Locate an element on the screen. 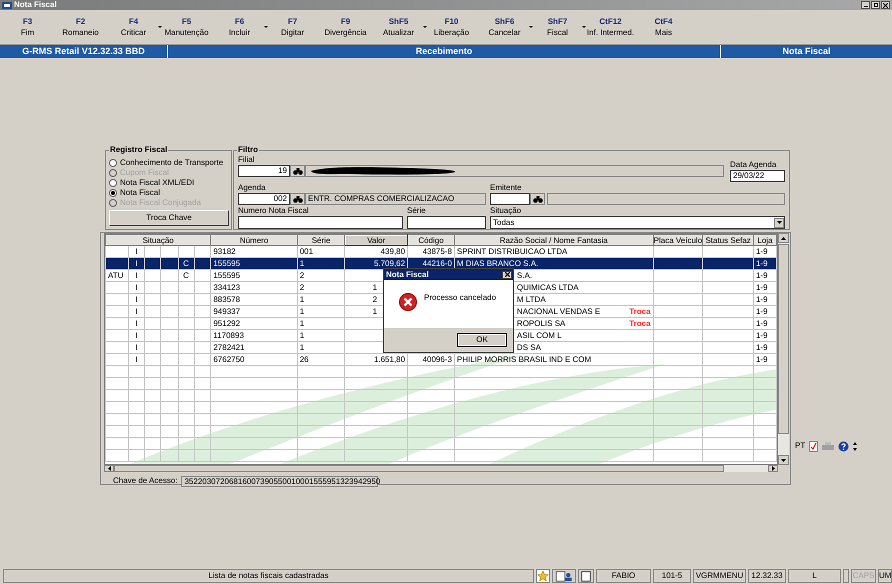  expand-icon is located at coordinates (855, 446).